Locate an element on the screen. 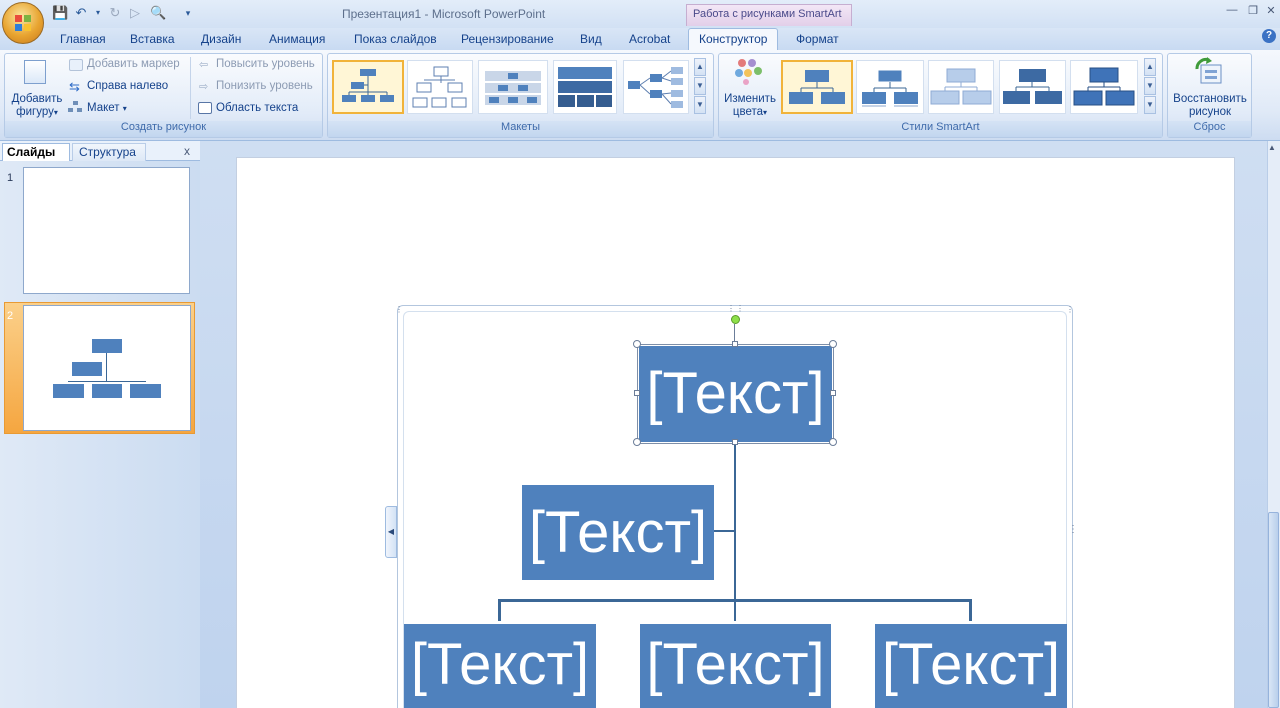 This screenshot has width=1280, height=708. connector-right is located at coordinates (970, 610).